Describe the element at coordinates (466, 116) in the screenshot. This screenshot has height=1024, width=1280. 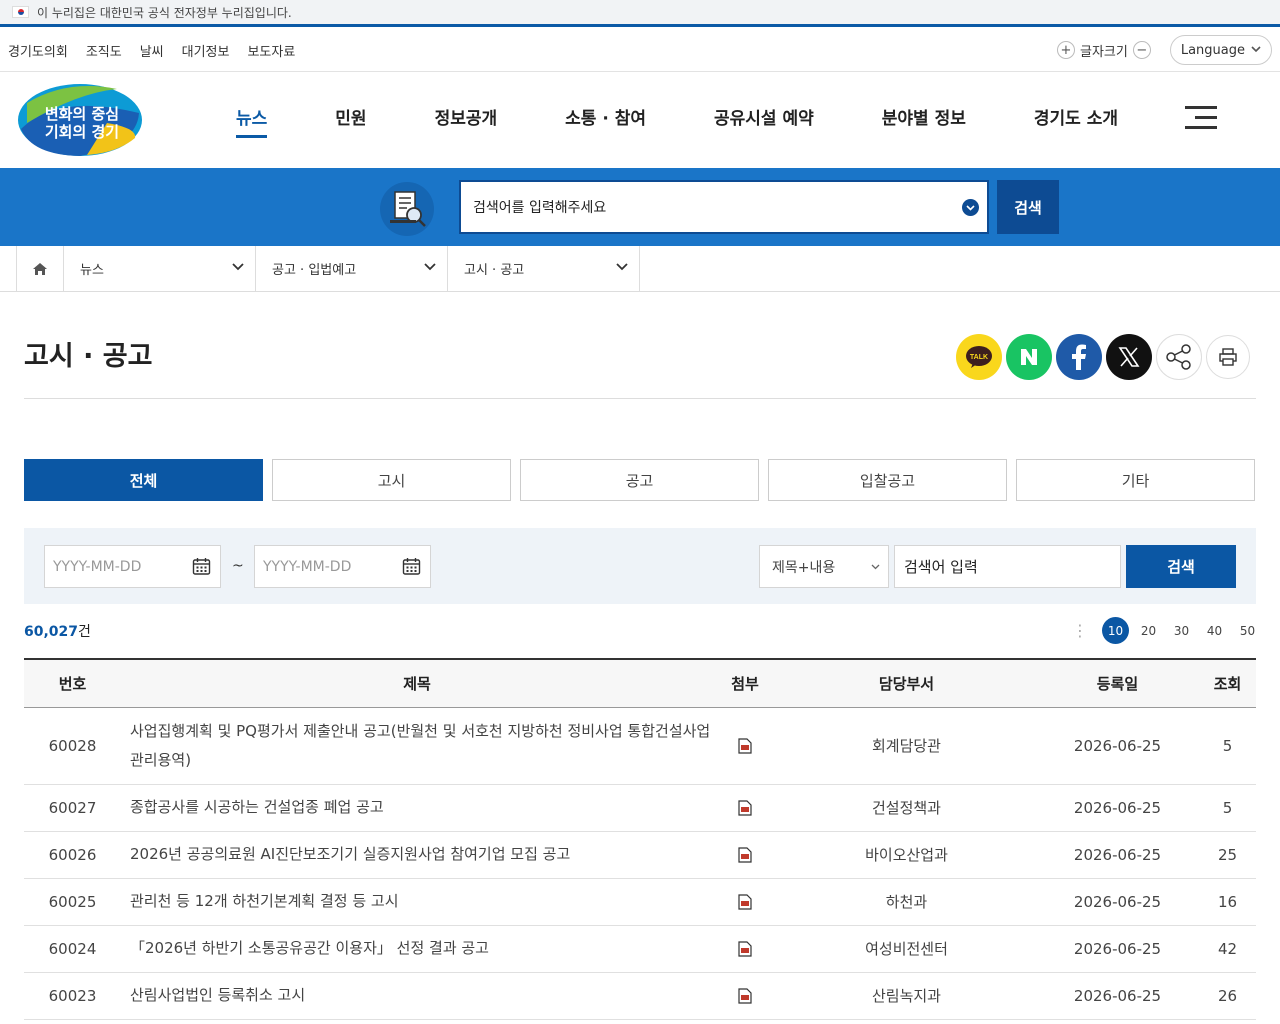
I see `gnb-info-disclosure: 정보공개` at that location.